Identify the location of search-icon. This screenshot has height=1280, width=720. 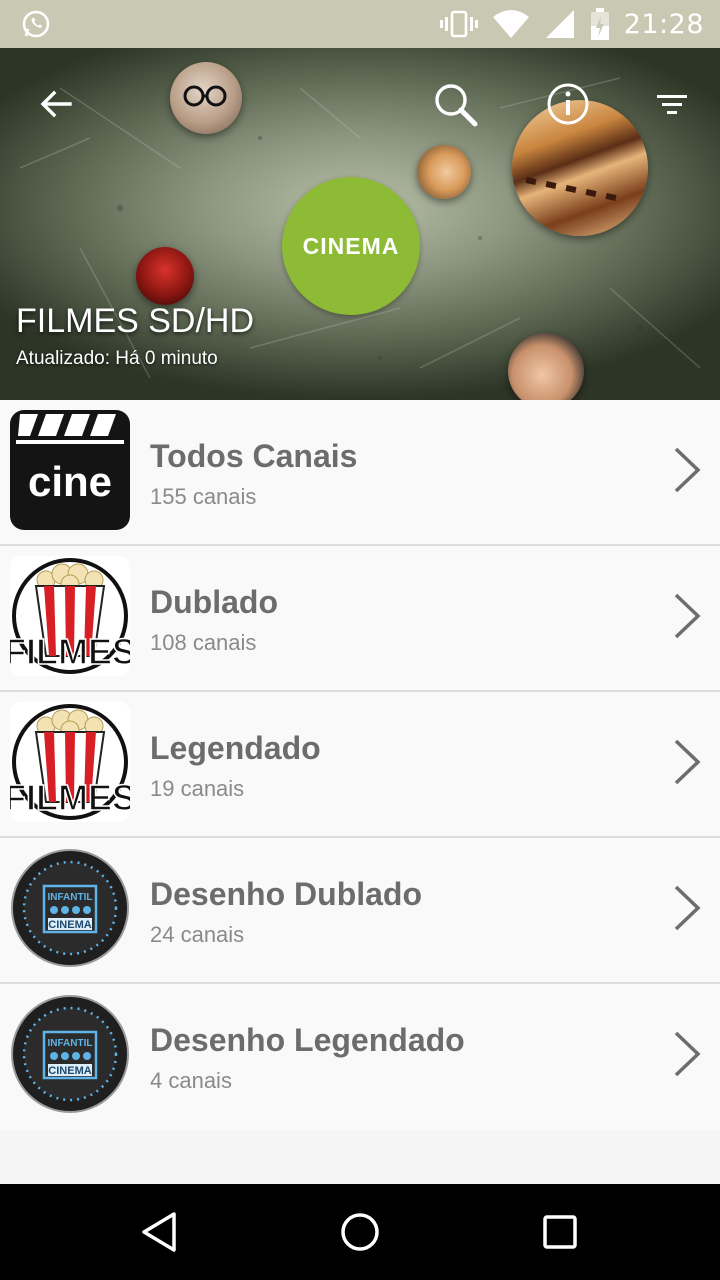
(456, 105).